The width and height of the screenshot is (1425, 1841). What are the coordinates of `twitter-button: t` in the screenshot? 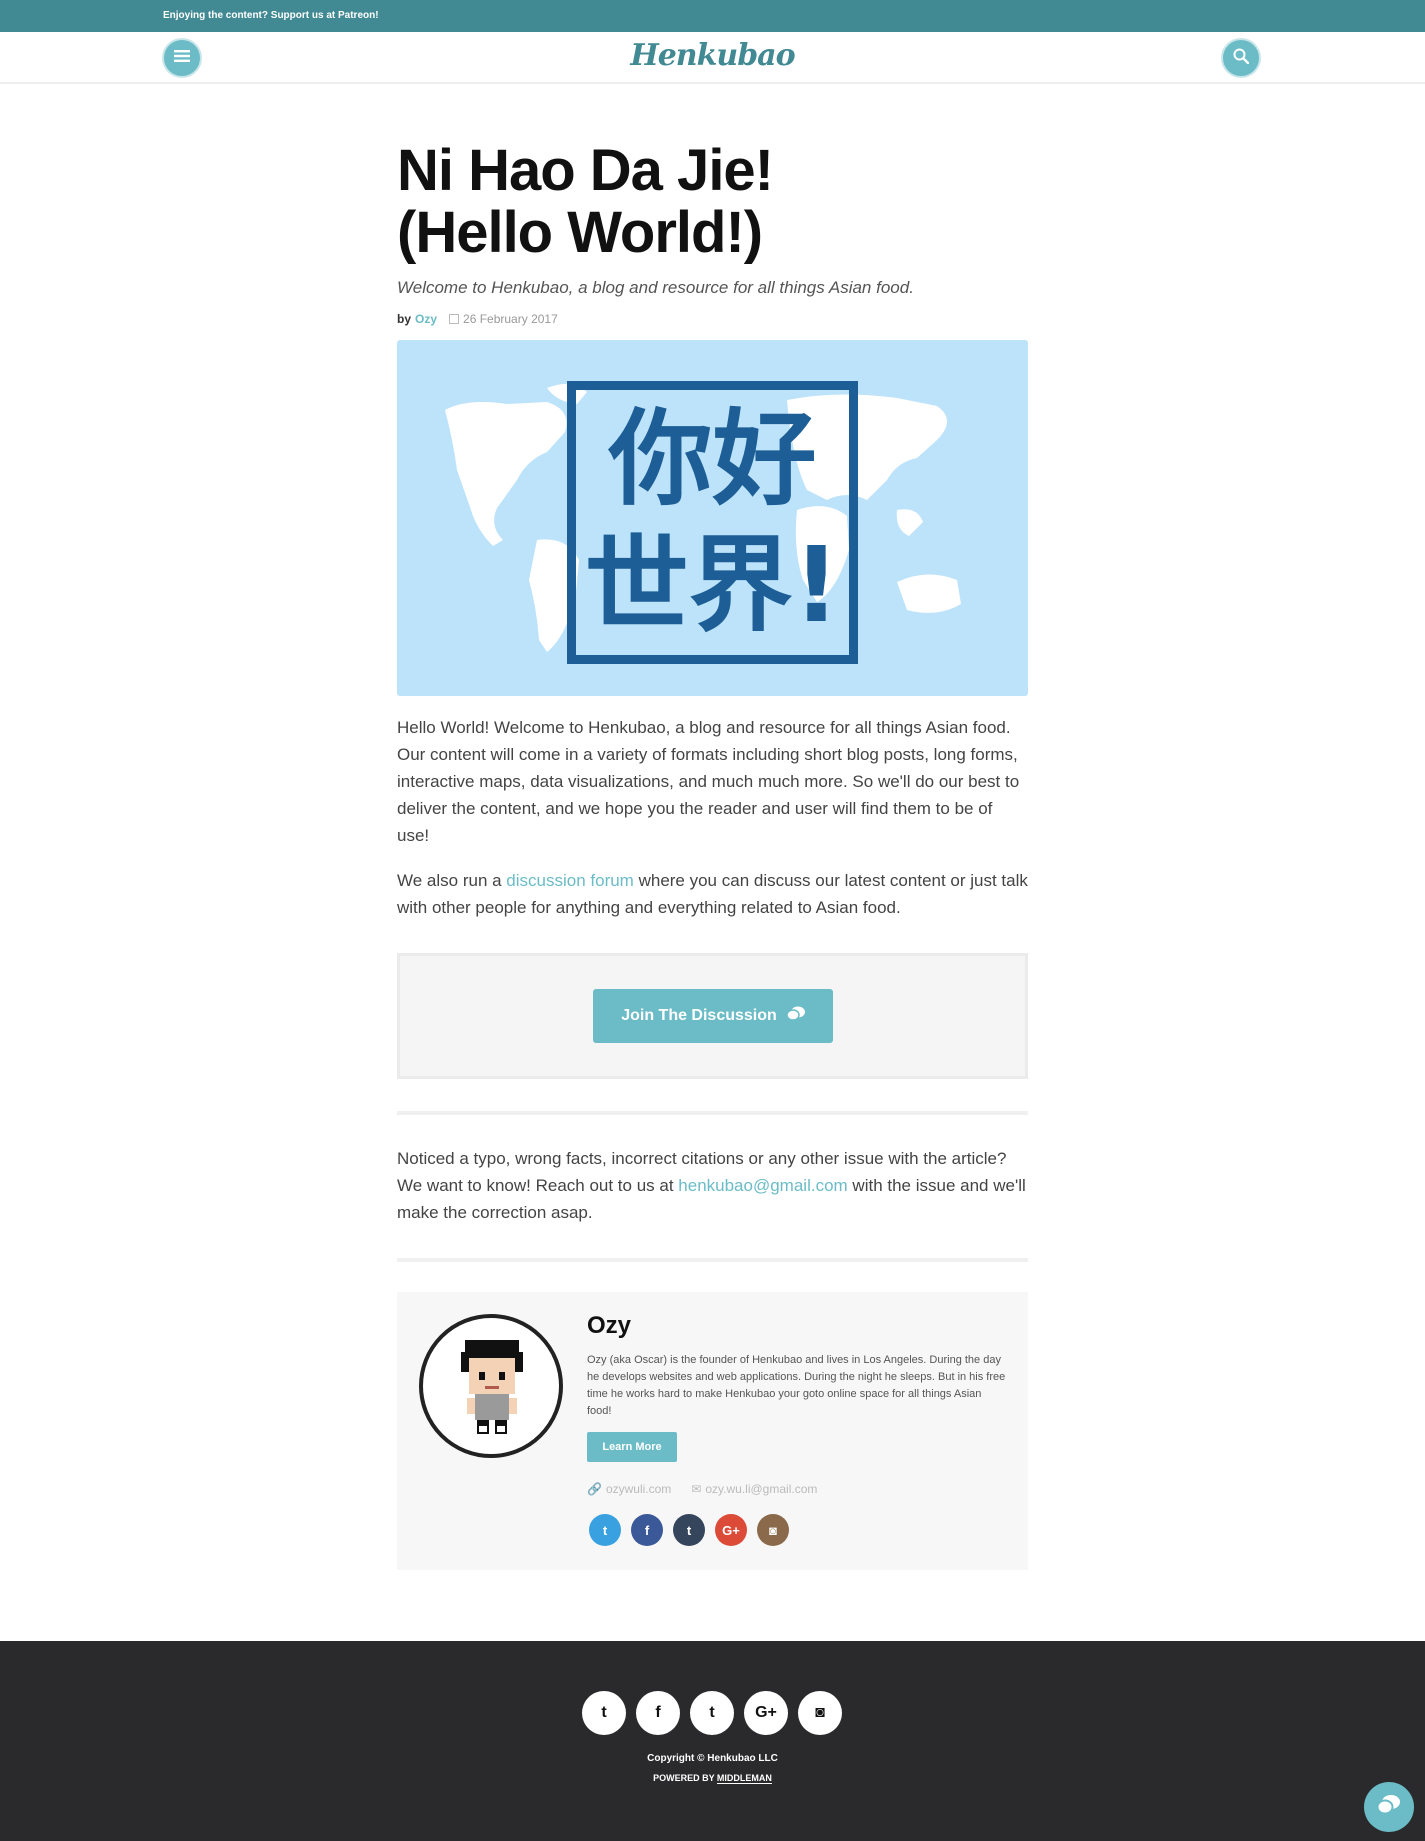 It's located at (605, 1530).